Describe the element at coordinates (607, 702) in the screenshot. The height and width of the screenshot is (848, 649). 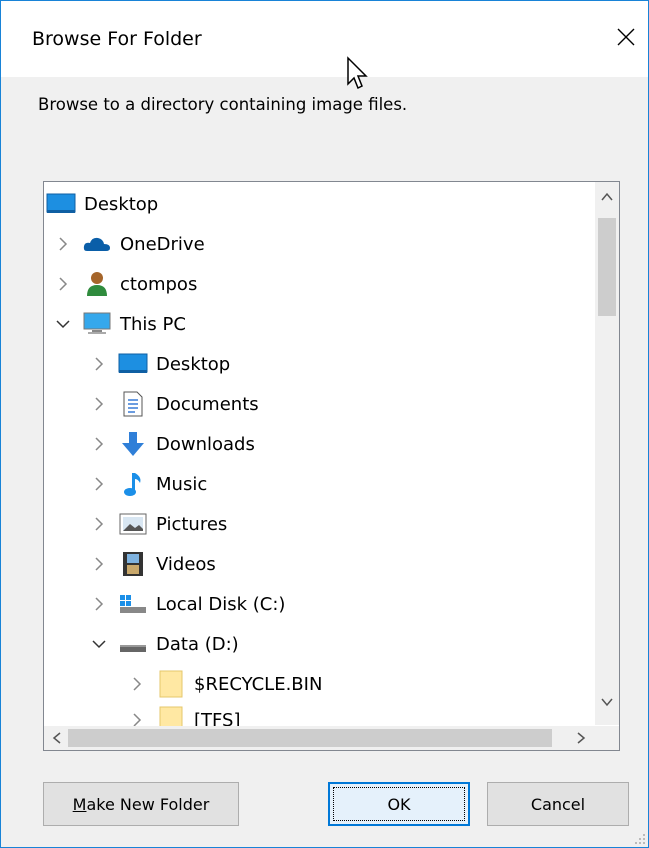
I see `scroll-down-arrow-icon` at that location.